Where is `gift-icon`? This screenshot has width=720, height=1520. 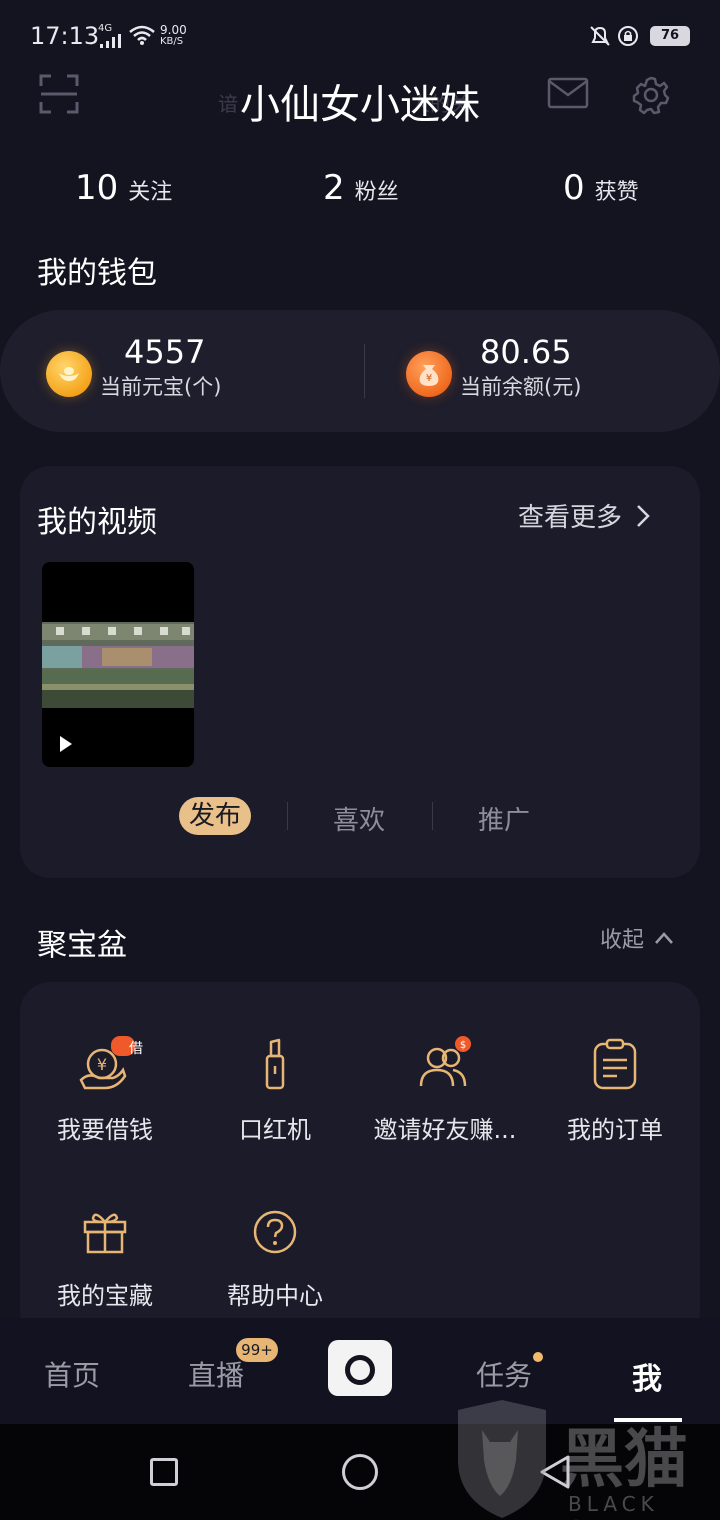
gift-icon is located at coordinates (105, 1232).